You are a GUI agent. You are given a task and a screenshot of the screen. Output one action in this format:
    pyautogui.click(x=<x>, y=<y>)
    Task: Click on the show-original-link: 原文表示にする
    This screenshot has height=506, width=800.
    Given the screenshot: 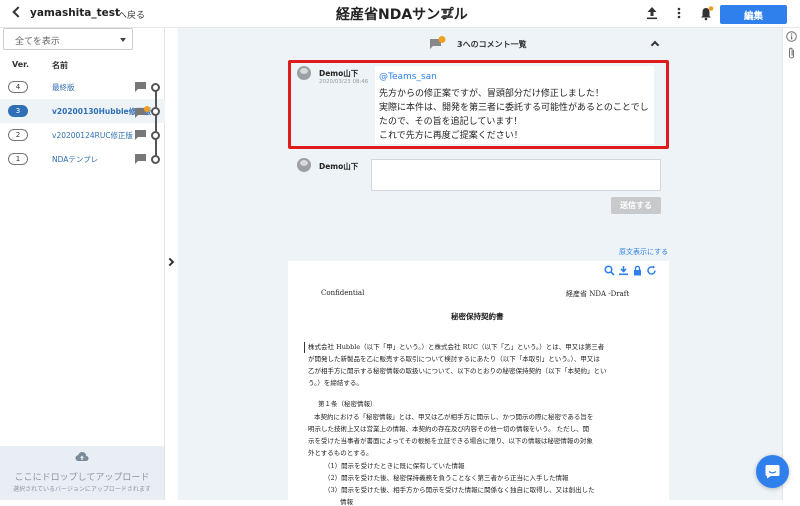 What is the action you would take?
    pyautogui.click(x=643, y=252)
    